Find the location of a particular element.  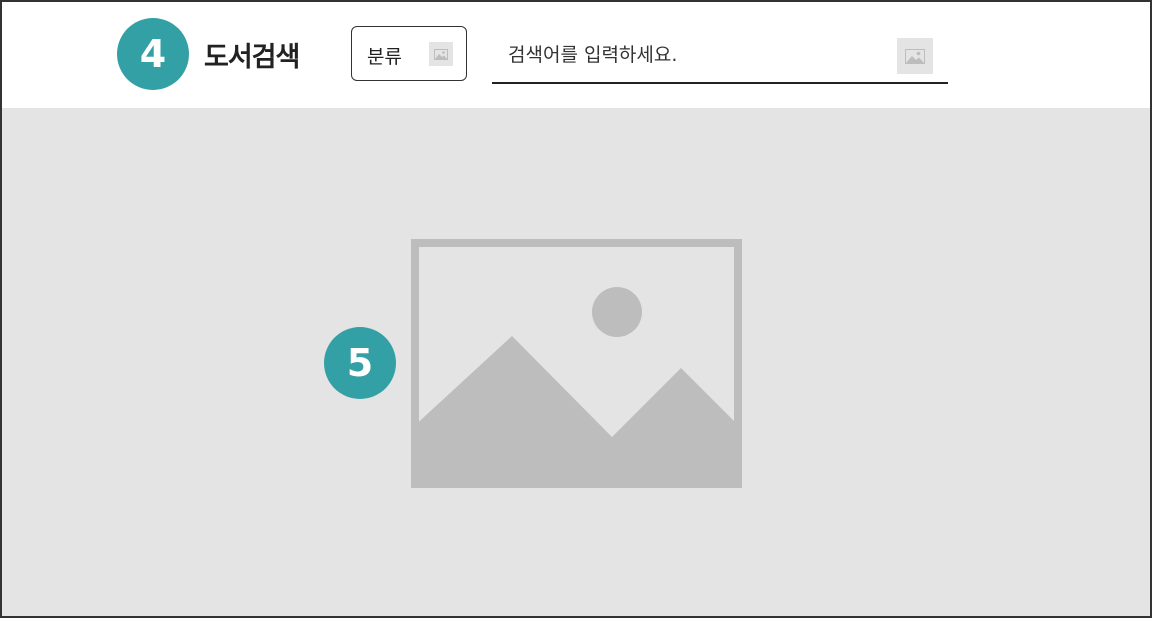

search-input is located at coordinates (690, 55).